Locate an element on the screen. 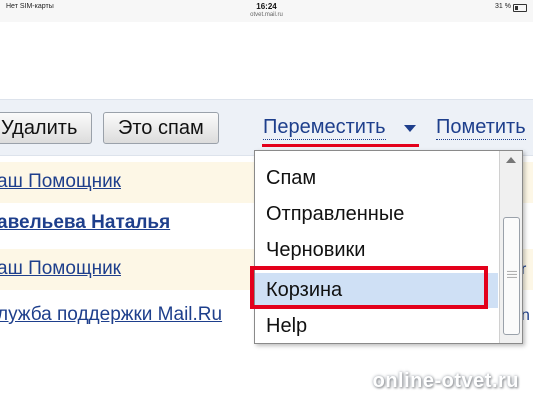 The width and height of the screenshot is (533, 400). mark-dropdown-link: Пометить is located at coordinates (481, 128).